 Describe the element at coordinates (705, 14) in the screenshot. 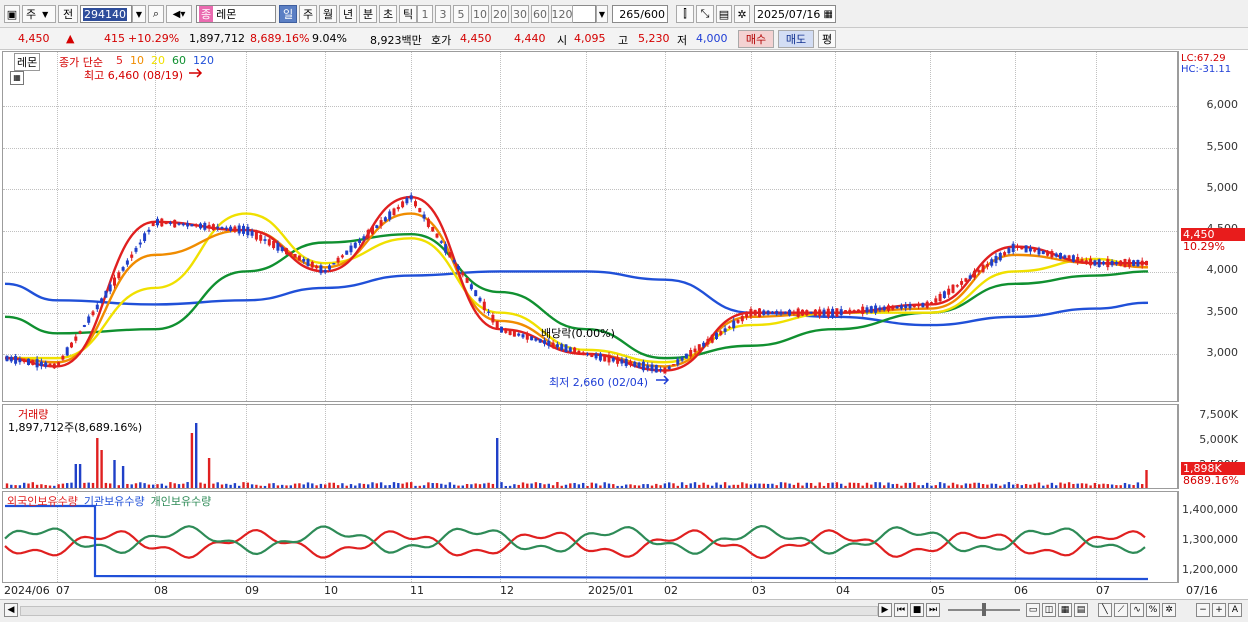

I see `crosshair-icon: ⤡` at that location.